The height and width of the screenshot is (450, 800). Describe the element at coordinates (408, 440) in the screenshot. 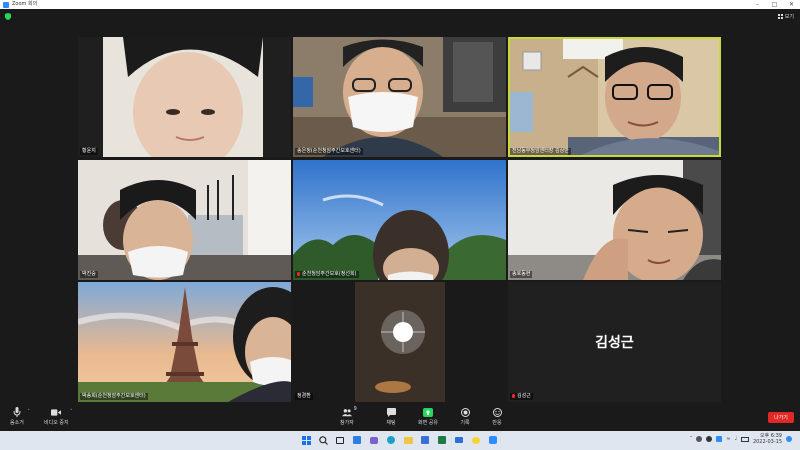

I see `file-explorer-icon` at that location.